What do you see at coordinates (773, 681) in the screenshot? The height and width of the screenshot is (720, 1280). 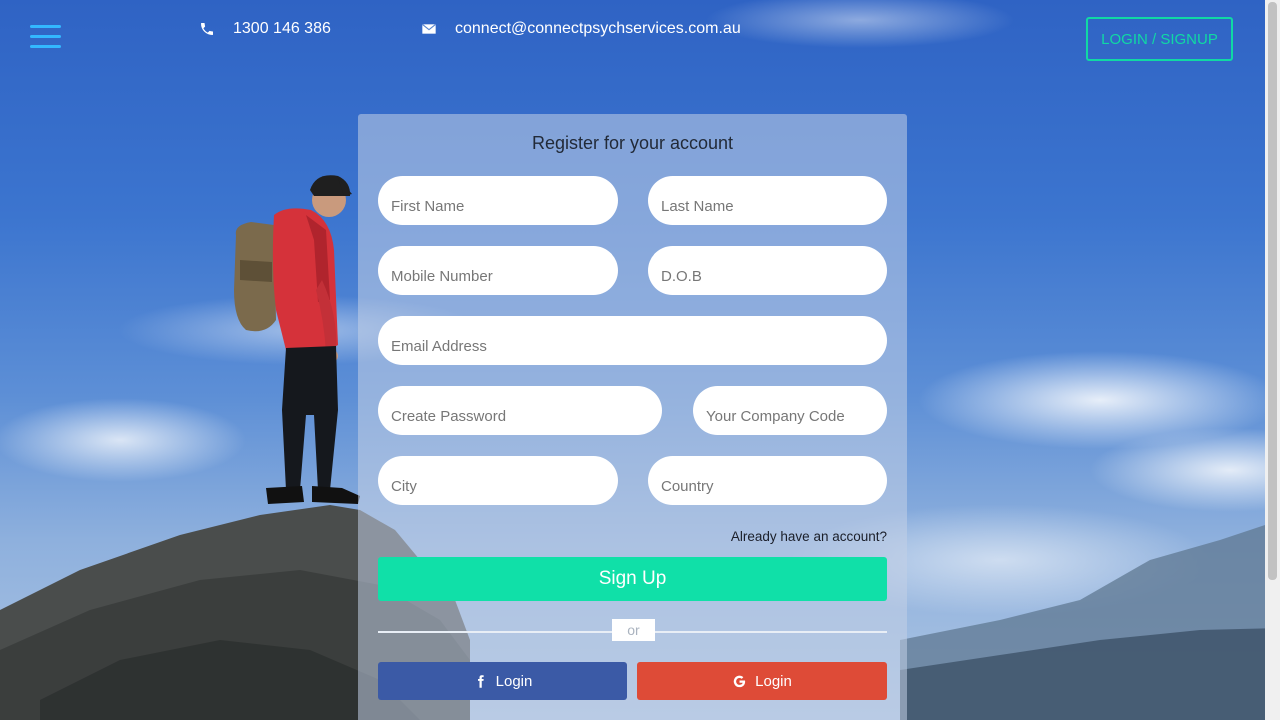 I see `google-login-label: Login` at bounding box center [773, 681].